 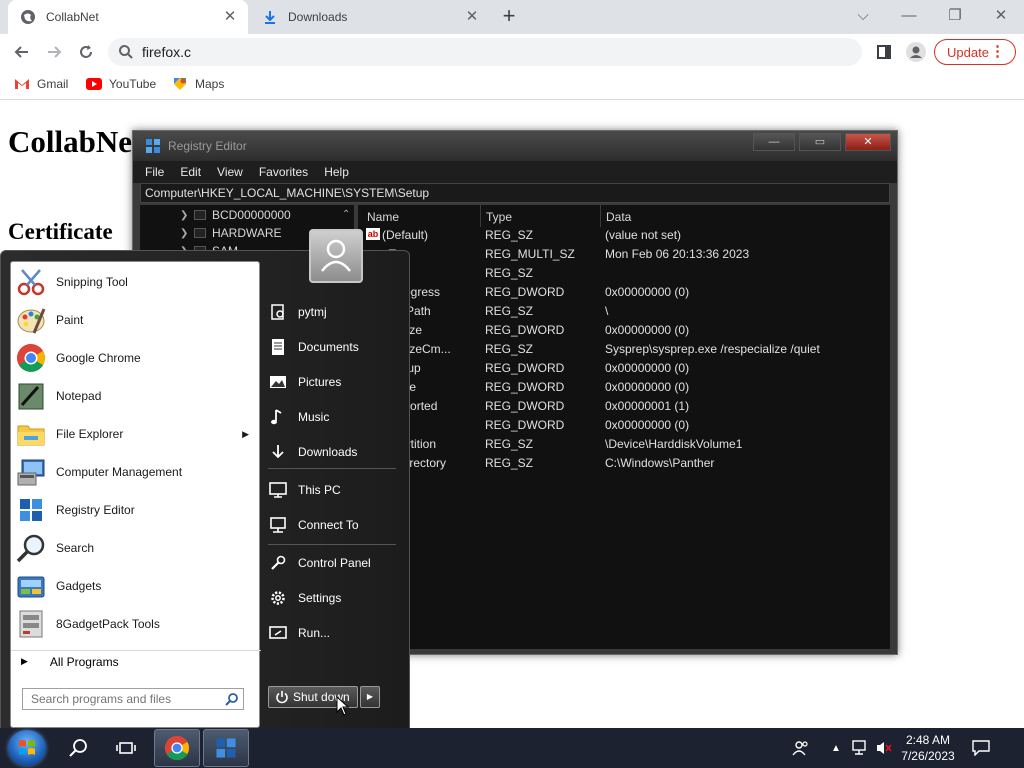 I want to click on volume-button, so click(x=884, y=748).